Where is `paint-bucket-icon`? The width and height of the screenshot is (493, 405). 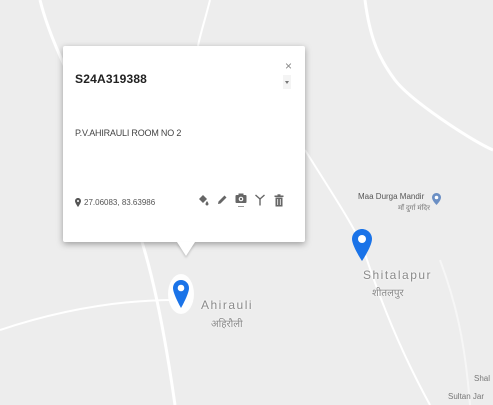 paint-bucket-icon is located at coordinates (203, 200).